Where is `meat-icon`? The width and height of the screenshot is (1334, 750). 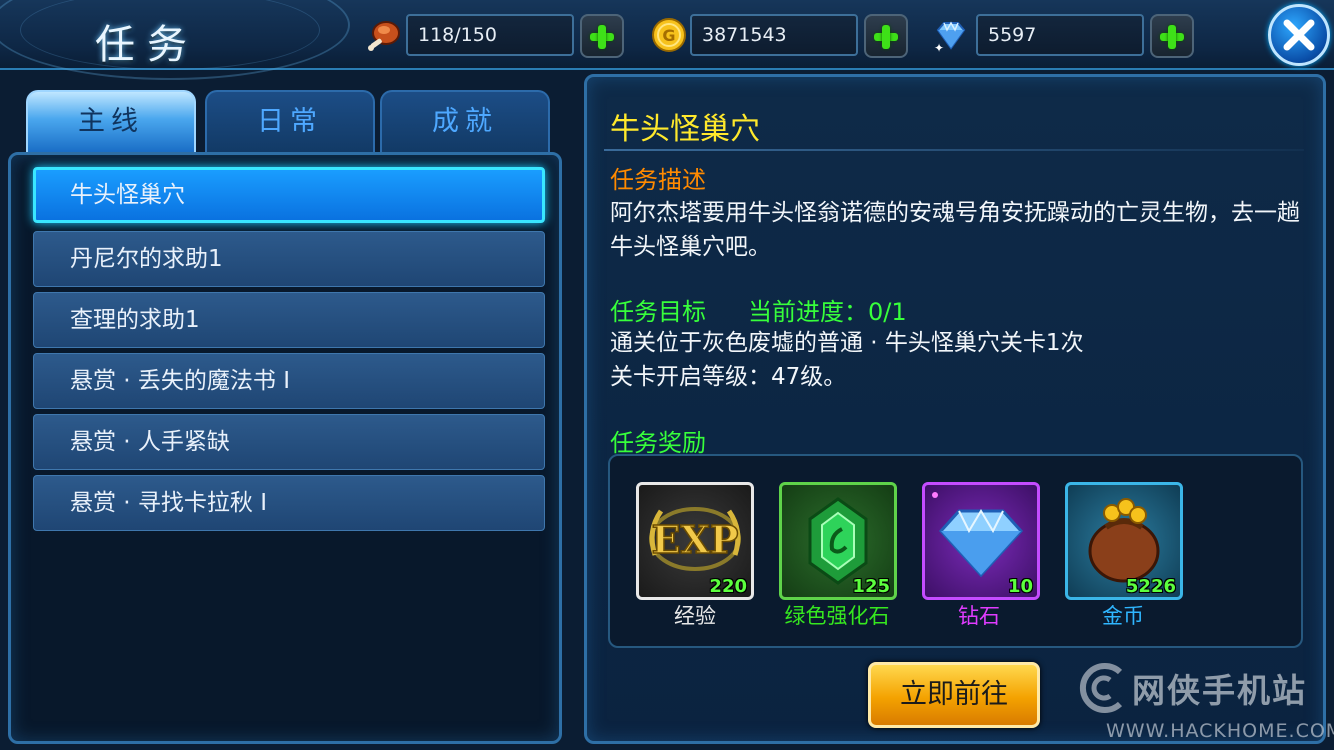 meat-icon is located at coordinates (384, 36).